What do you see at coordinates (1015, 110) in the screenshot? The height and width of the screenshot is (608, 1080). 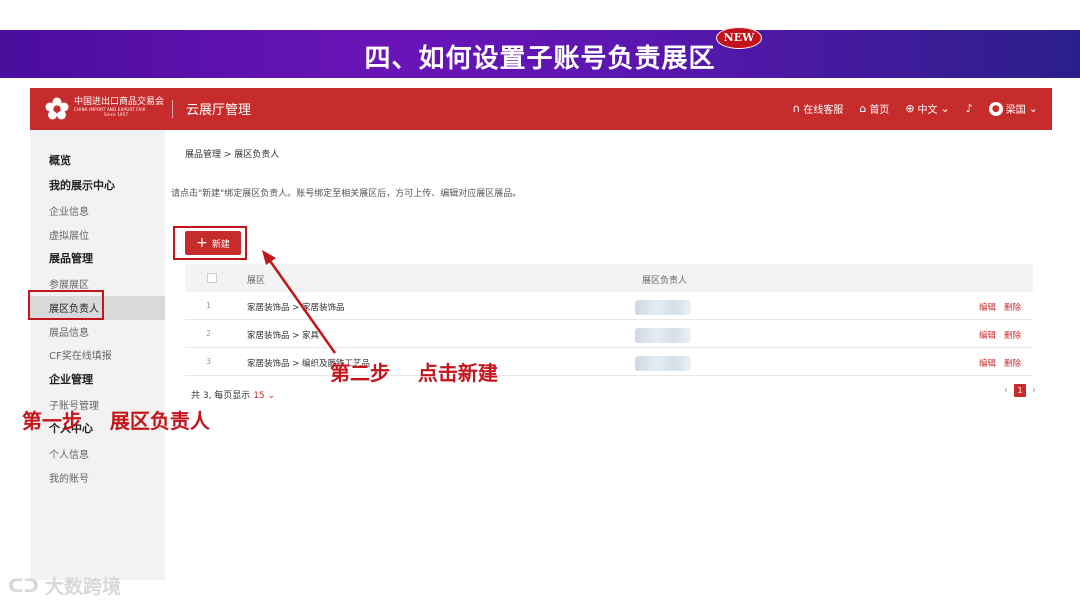 I see `user-name: 梁国` at bounding box center [1015, 110].